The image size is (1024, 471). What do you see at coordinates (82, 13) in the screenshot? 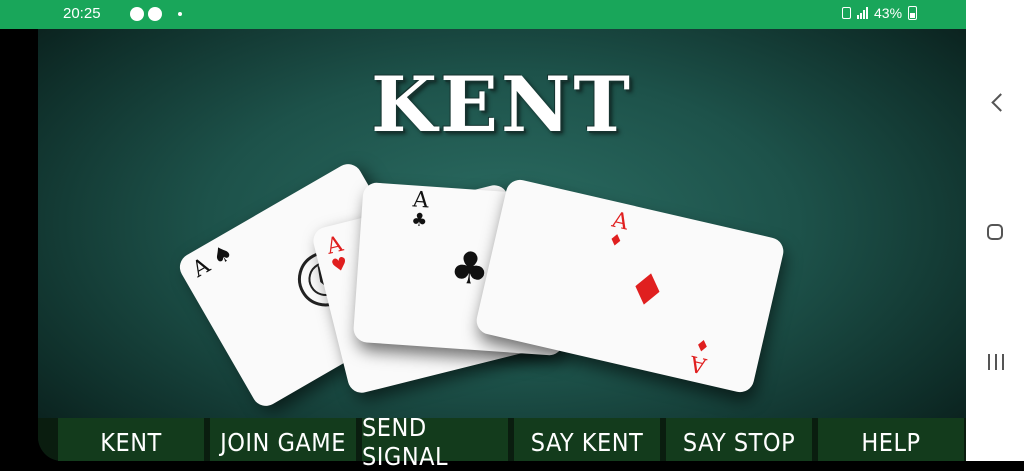
I see `status-time: 20:25` at bounding box center [82, 13].